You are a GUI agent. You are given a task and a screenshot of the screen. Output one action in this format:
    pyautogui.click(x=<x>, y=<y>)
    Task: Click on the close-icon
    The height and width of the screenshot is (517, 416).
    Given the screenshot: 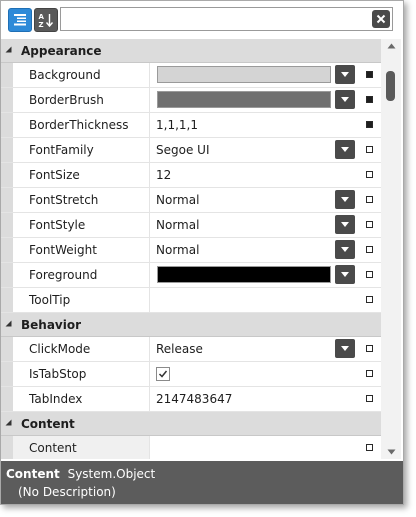 What is the action you would take?
    pyautogui.click(x=381, y=19)
    